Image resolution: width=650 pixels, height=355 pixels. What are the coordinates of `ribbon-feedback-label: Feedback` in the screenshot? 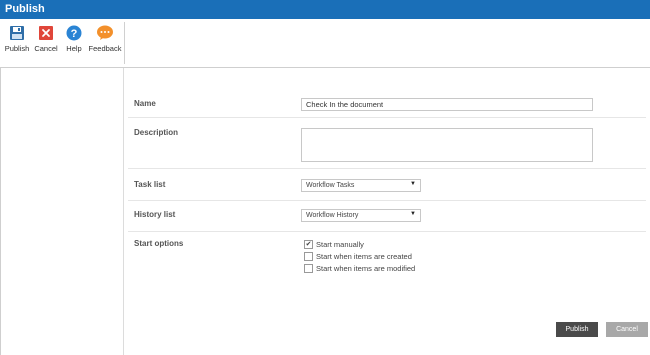 It's located at (105, 48).